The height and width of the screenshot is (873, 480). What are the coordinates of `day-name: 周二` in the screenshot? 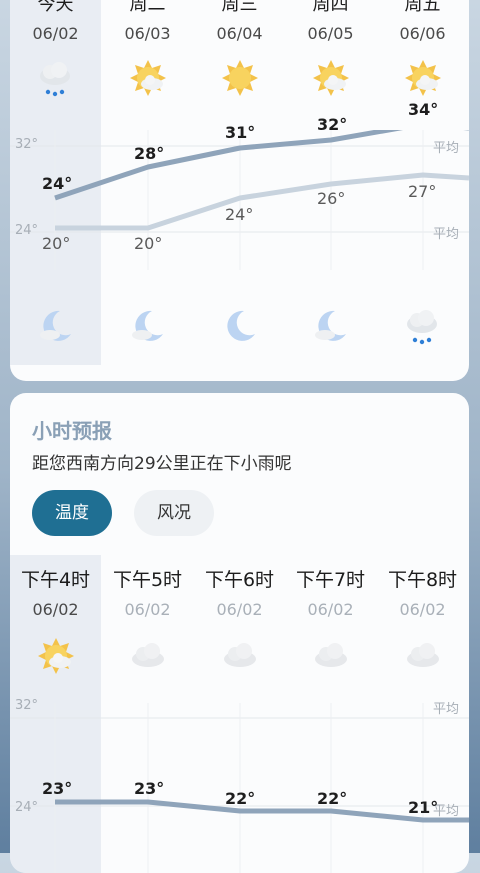 It's located at (147, 7).